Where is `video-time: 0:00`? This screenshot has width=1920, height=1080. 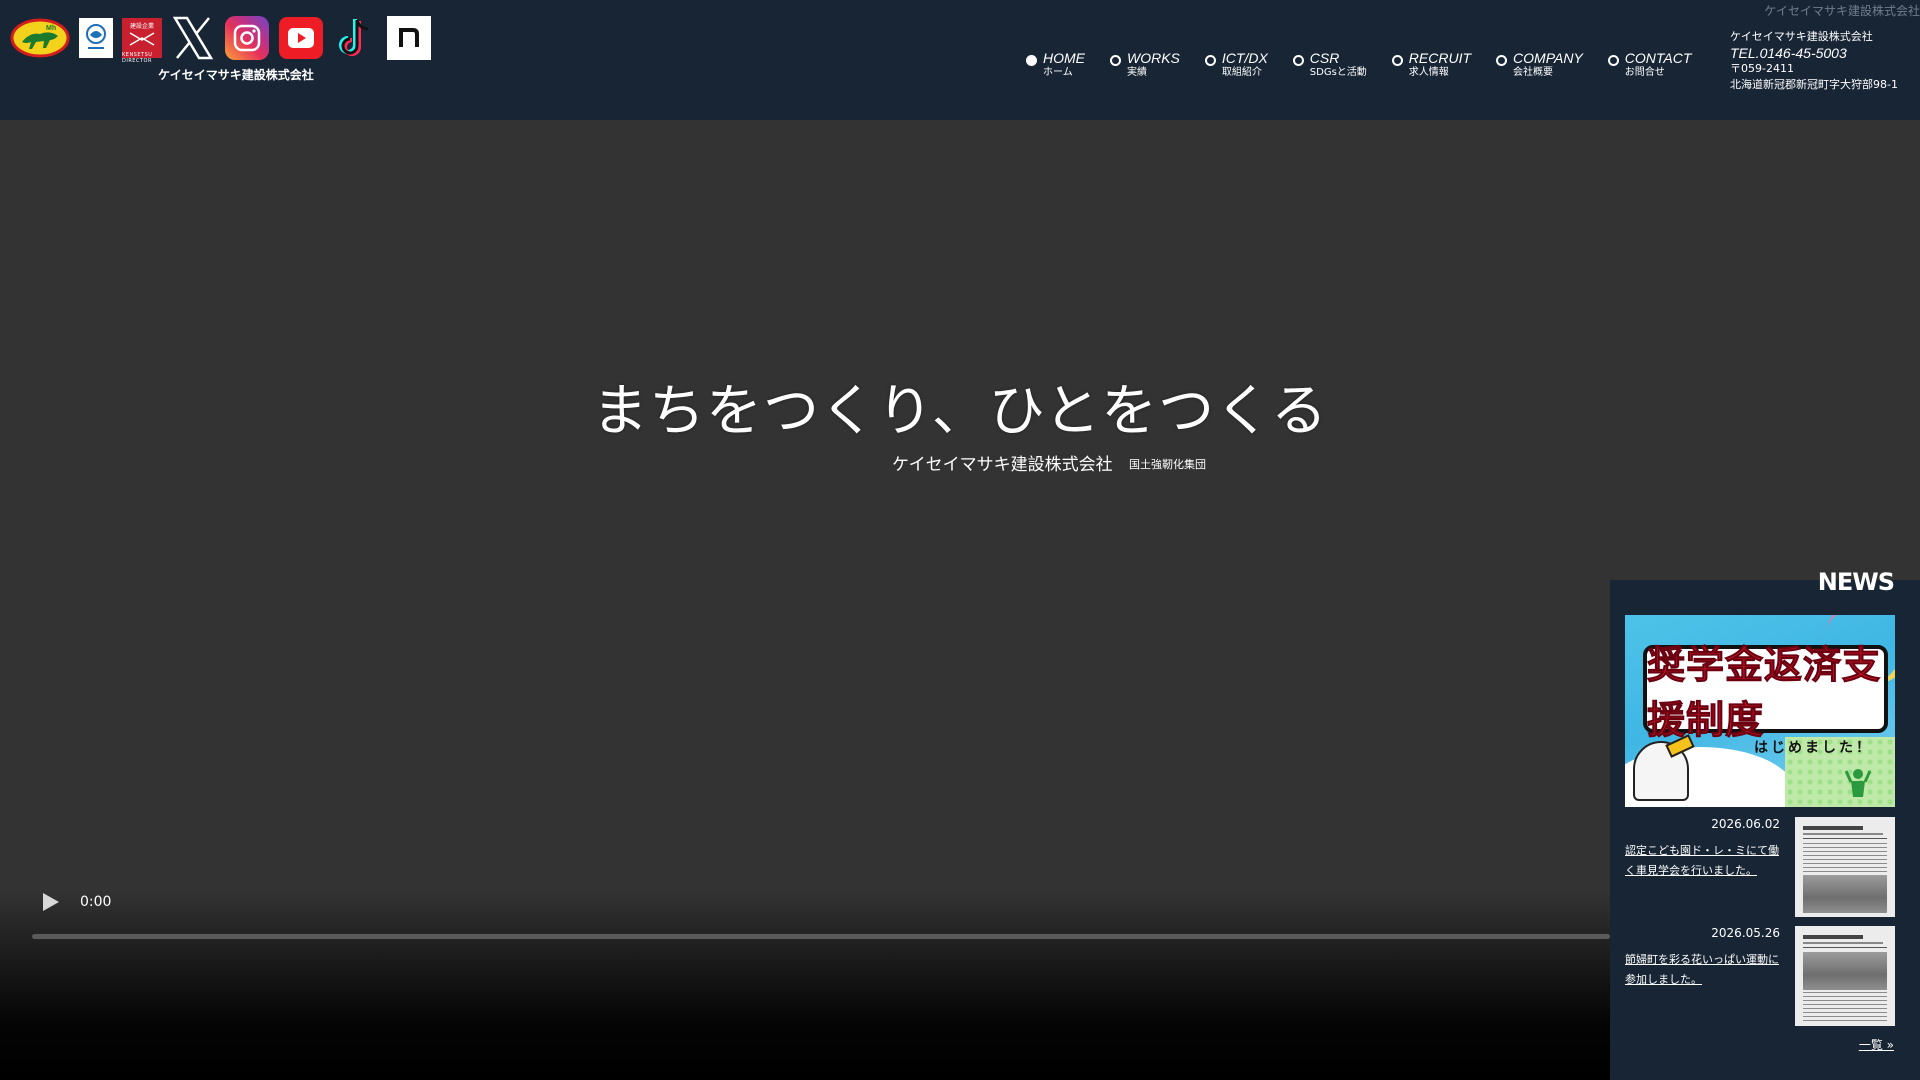
video-time: 0:00 is located at coordinates (96, 902).